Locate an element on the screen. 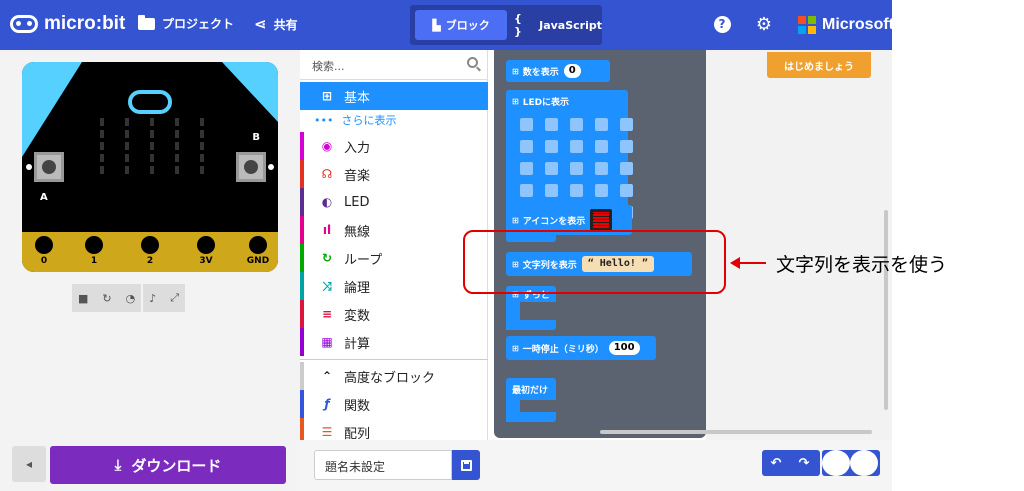 The image size is (1024, 491). pause-block: ⊞ 一時停止（ミリ秒） 100 is located at coordinates (581, 348).